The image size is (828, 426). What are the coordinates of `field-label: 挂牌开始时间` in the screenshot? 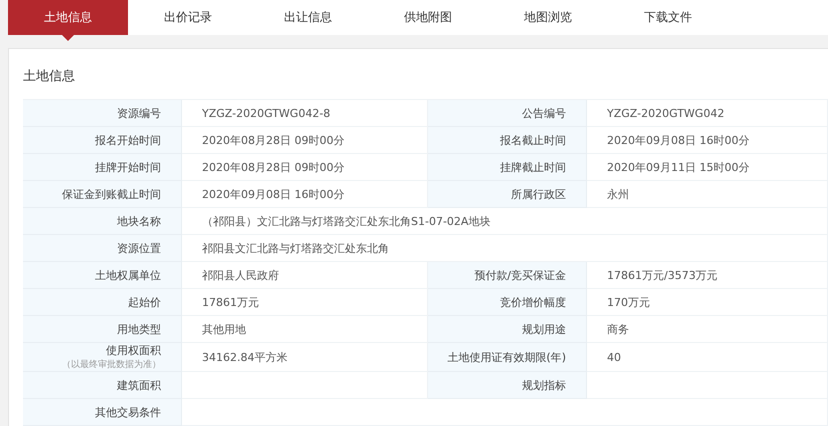 It's located at (128, 167).